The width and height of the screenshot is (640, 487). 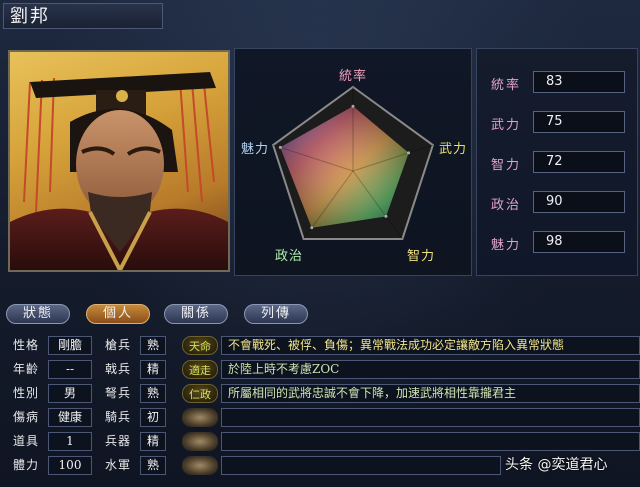 What do you see at coordinates (276, 314) in the screenshot?
I see `tab-biography: 列傳` at bounding box center [276, 314].